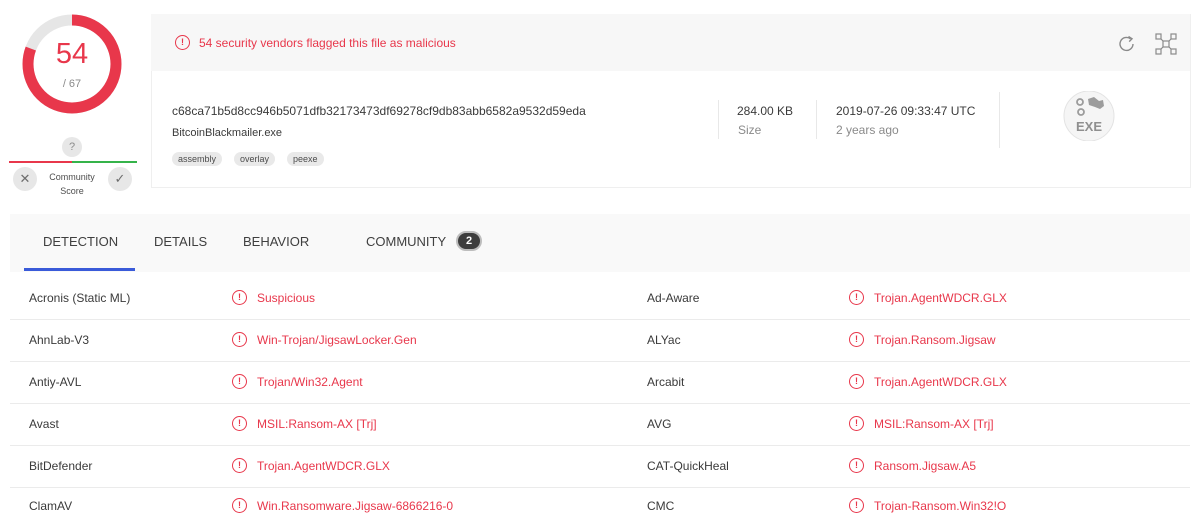  I want to click on community-bar-malicious, so click(40, 162).